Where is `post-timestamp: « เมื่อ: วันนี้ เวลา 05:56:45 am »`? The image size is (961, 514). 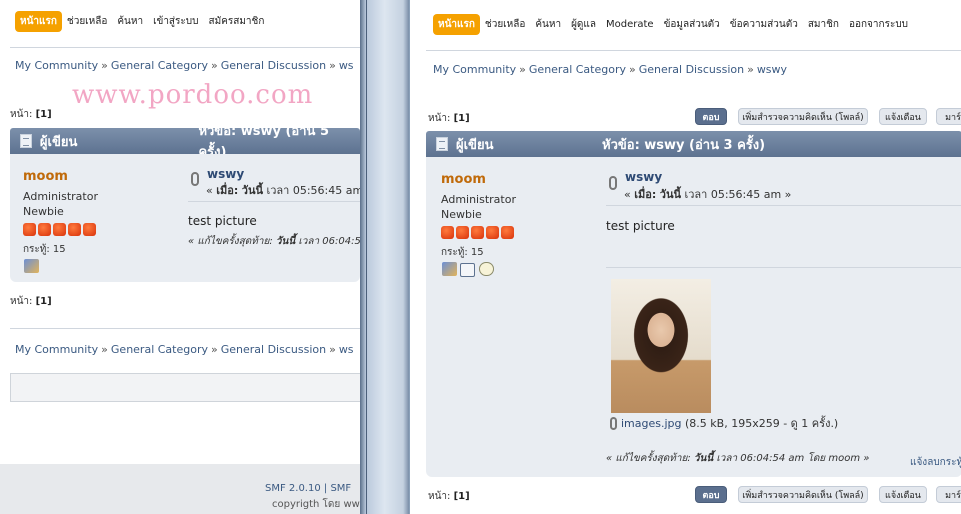
post-timestamp: « เมื่อ: วันนี้ เวลา 05:56:45 am » is located at coordinates (707, 194).